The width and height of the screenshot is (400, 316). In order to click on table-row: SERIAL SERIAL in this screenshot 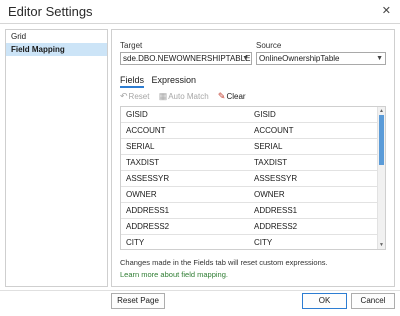, I will do `click(253, 147)`.